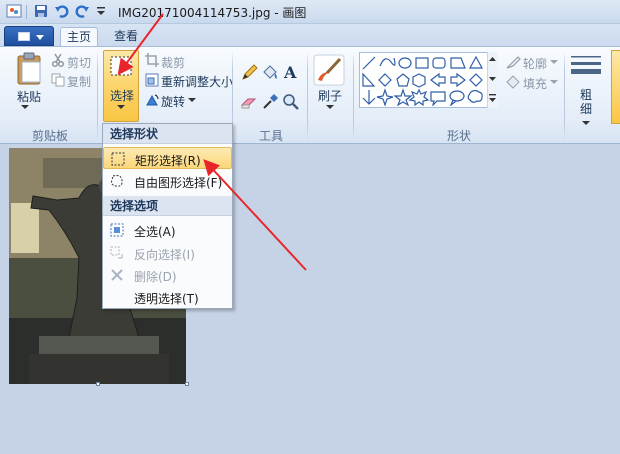 The width and height of the screenshot is (620, 454). I want to click on menu-item-rectangular-selection: 矩形选择(R), so click(167, 158).